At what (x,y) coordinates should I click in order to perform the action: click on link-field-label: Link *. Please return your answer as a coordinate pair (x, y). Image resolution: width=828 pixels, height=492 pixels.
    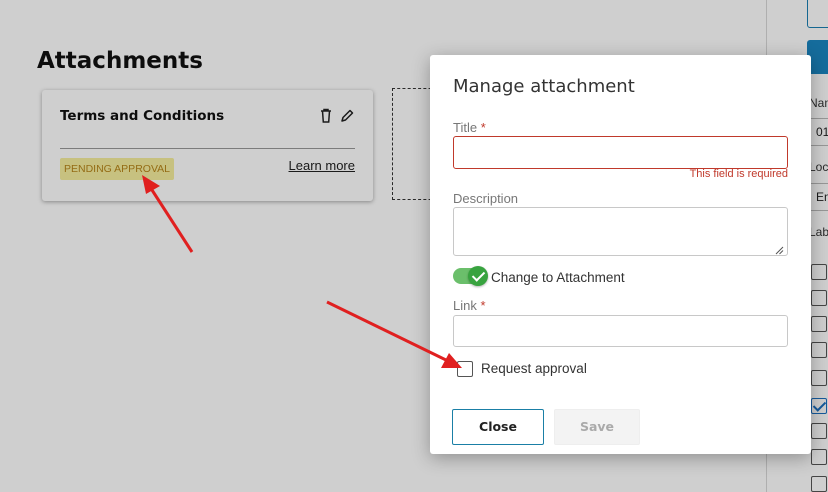
    Looking at the image, I should click on (469, 305).